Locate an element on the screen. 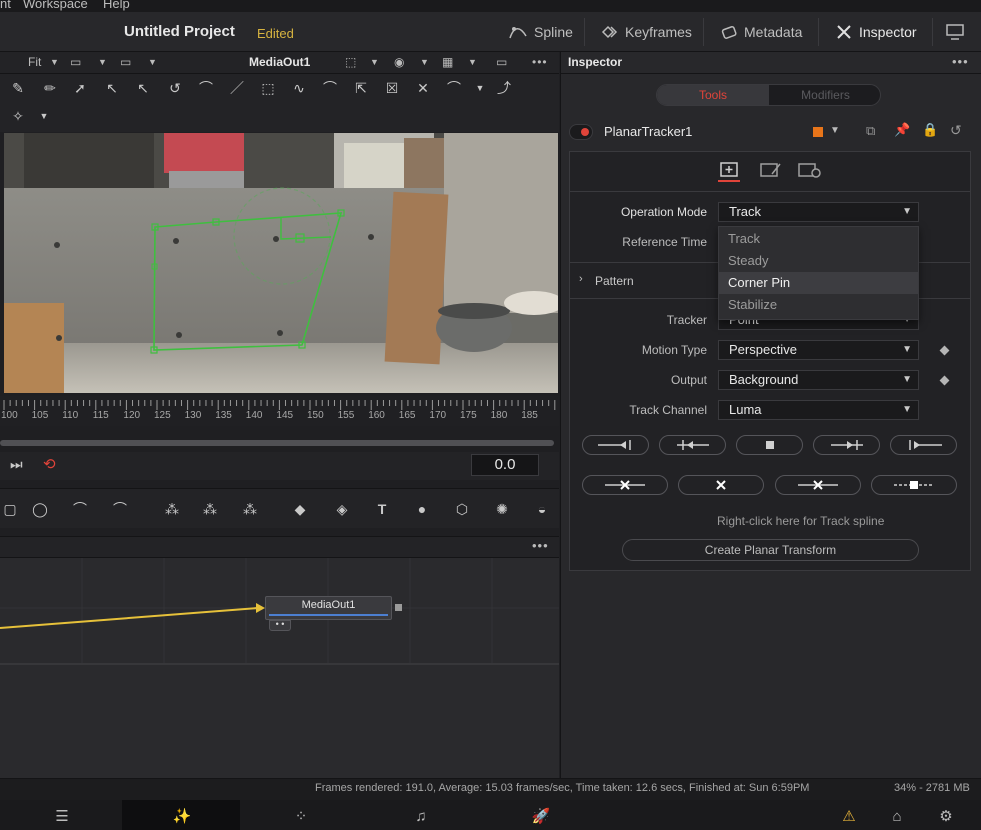 The image size is (981, 830). view-options-icon: ▭ is located at coordinates (125, 62).